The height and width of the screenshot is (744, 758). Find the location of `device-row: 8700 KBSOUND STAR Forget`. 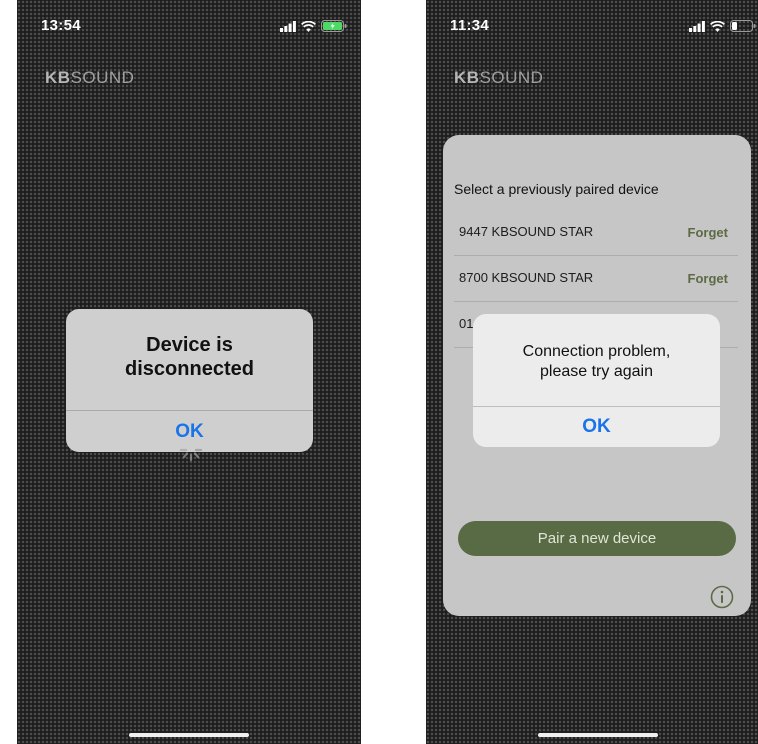

device-row: 8700 KBSOUND STAR Forget is located at coordinates (596, 279).